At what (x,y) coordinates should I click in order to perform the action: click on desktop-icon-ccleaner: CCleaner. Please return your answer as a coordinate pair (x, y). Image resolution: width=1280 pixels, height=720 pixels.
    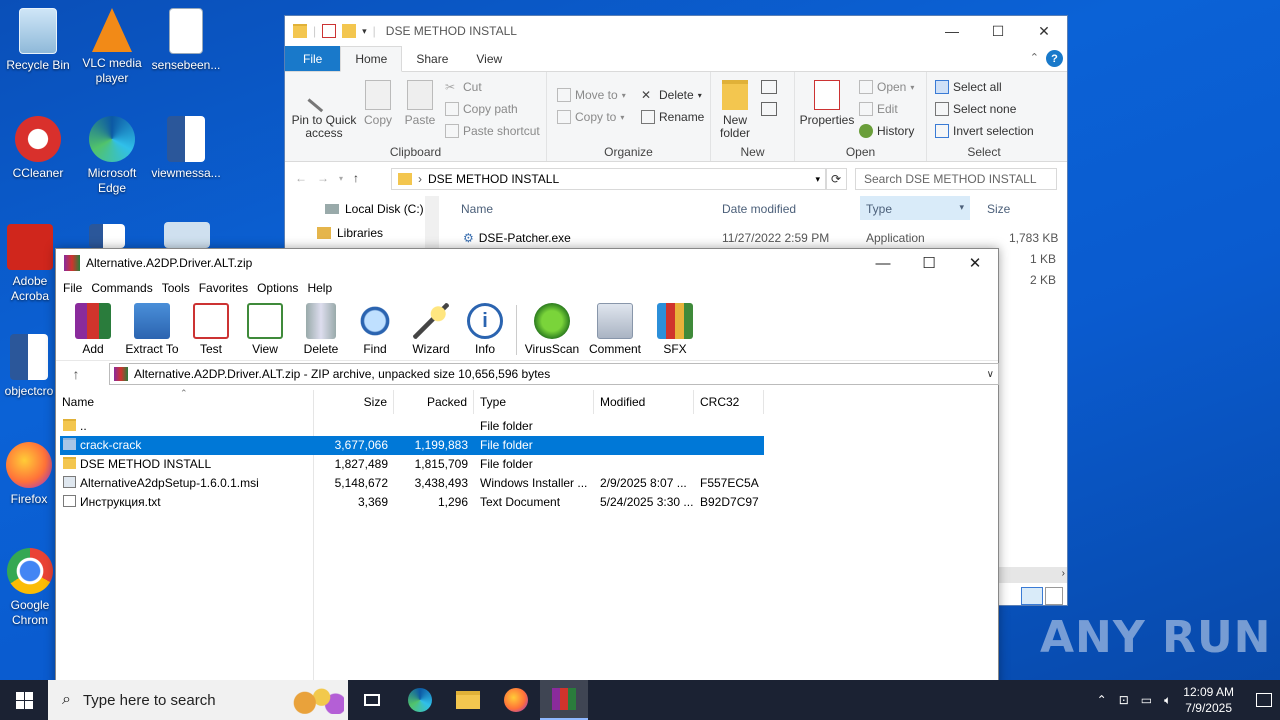
    Looking at the image, I should click on (38, 148).